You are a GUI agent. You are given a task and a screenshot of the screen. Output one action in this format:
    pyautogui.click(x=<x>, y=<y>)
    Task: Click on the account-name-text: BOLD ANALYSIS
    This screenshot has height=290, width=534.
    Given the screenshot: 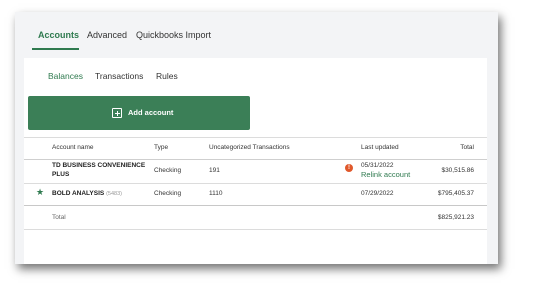 What is the action you would take?
    pyautogui.click(x=78, y=193)
    